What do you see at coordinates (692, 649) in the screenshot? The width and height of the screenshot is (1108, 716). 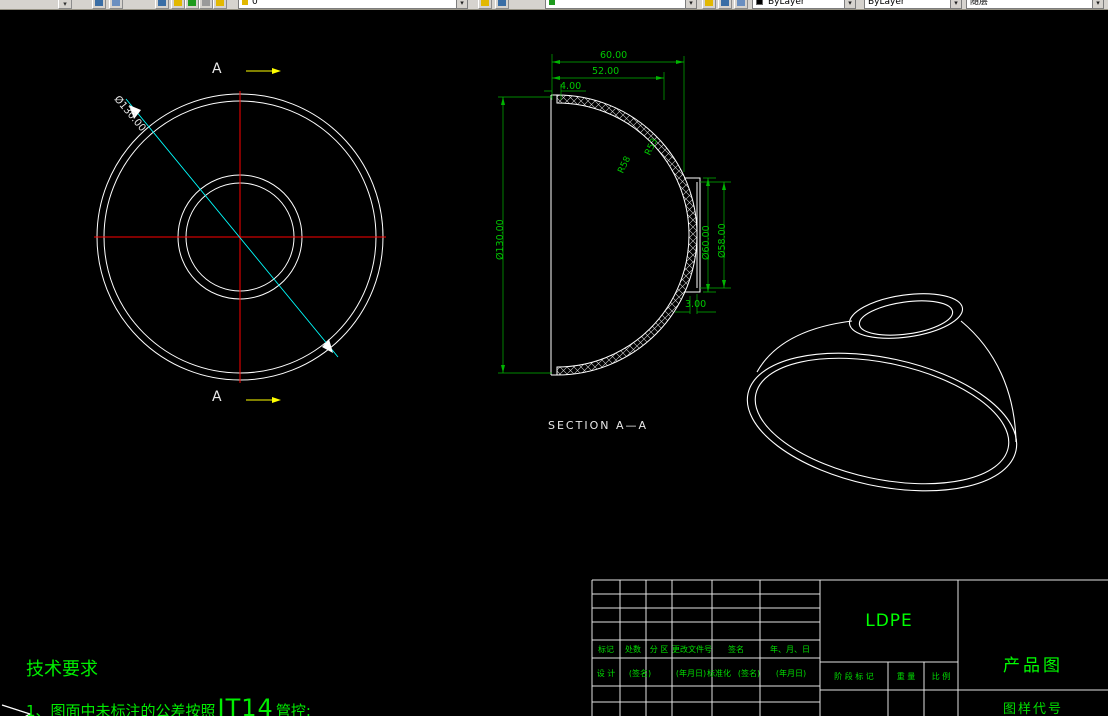 I see `tb-header-change-file: 更改文件号` at bounding box center [692, 649].